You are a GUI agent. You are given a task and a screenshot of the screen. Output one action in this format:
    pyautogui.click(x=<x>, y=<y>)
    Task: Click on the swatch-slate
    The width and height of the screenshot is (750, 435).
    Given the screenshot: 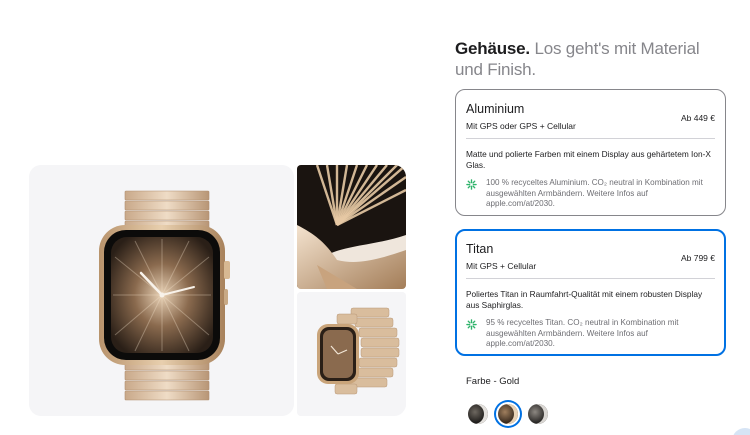 What is the action you would take?
    pyautogui.click(x=478, y=414)
    